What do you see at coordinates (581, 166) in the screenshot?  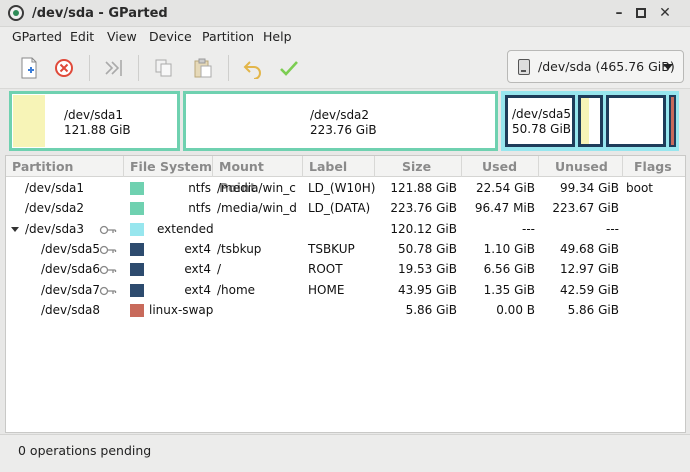 I see `column-unused: Unused` at bounding box center [581, 166].